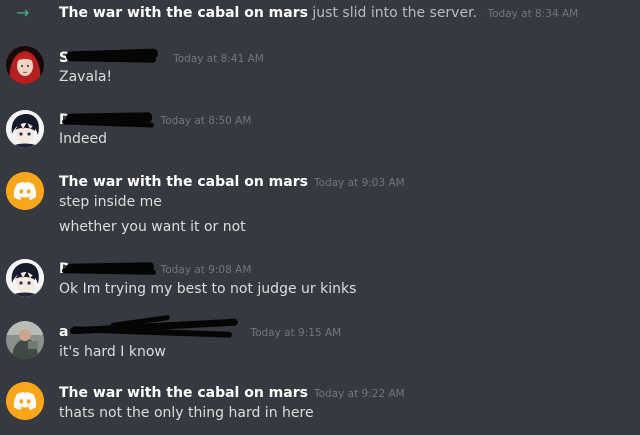 The image size is (640, 435). I want to click on message-text: thats not the only thing hard in here, so click(186, 413).